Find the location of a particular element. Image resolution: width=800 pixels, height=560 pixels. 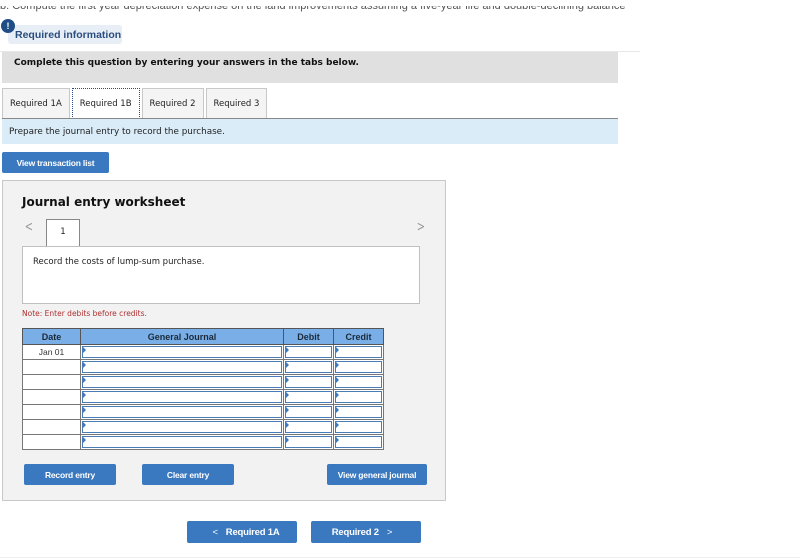

tab-required-2: Required 2 is located at coordinates (172, 103).